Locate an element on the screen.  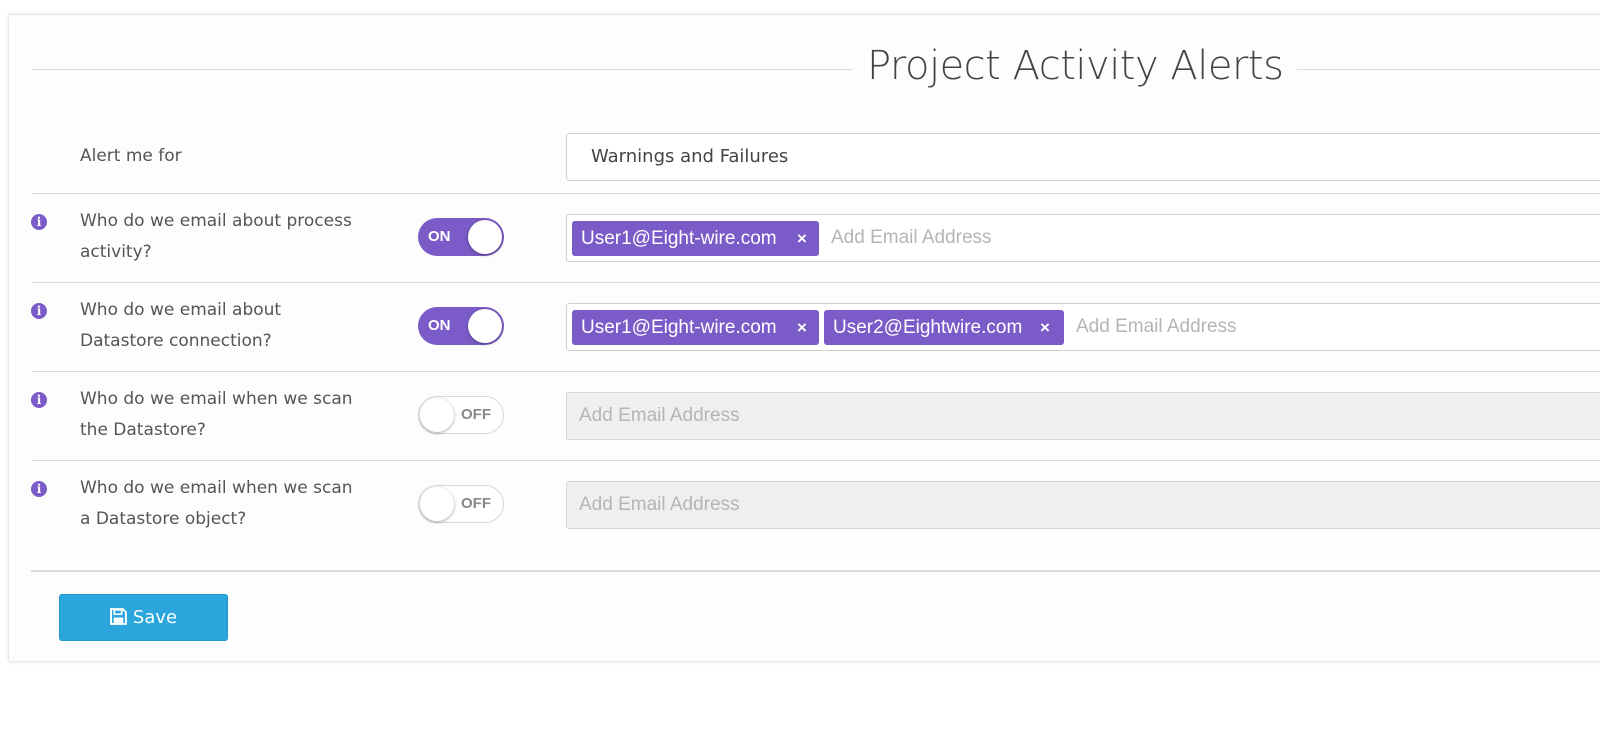
label-line: Who do we email about is located at coordinates (181, 310).